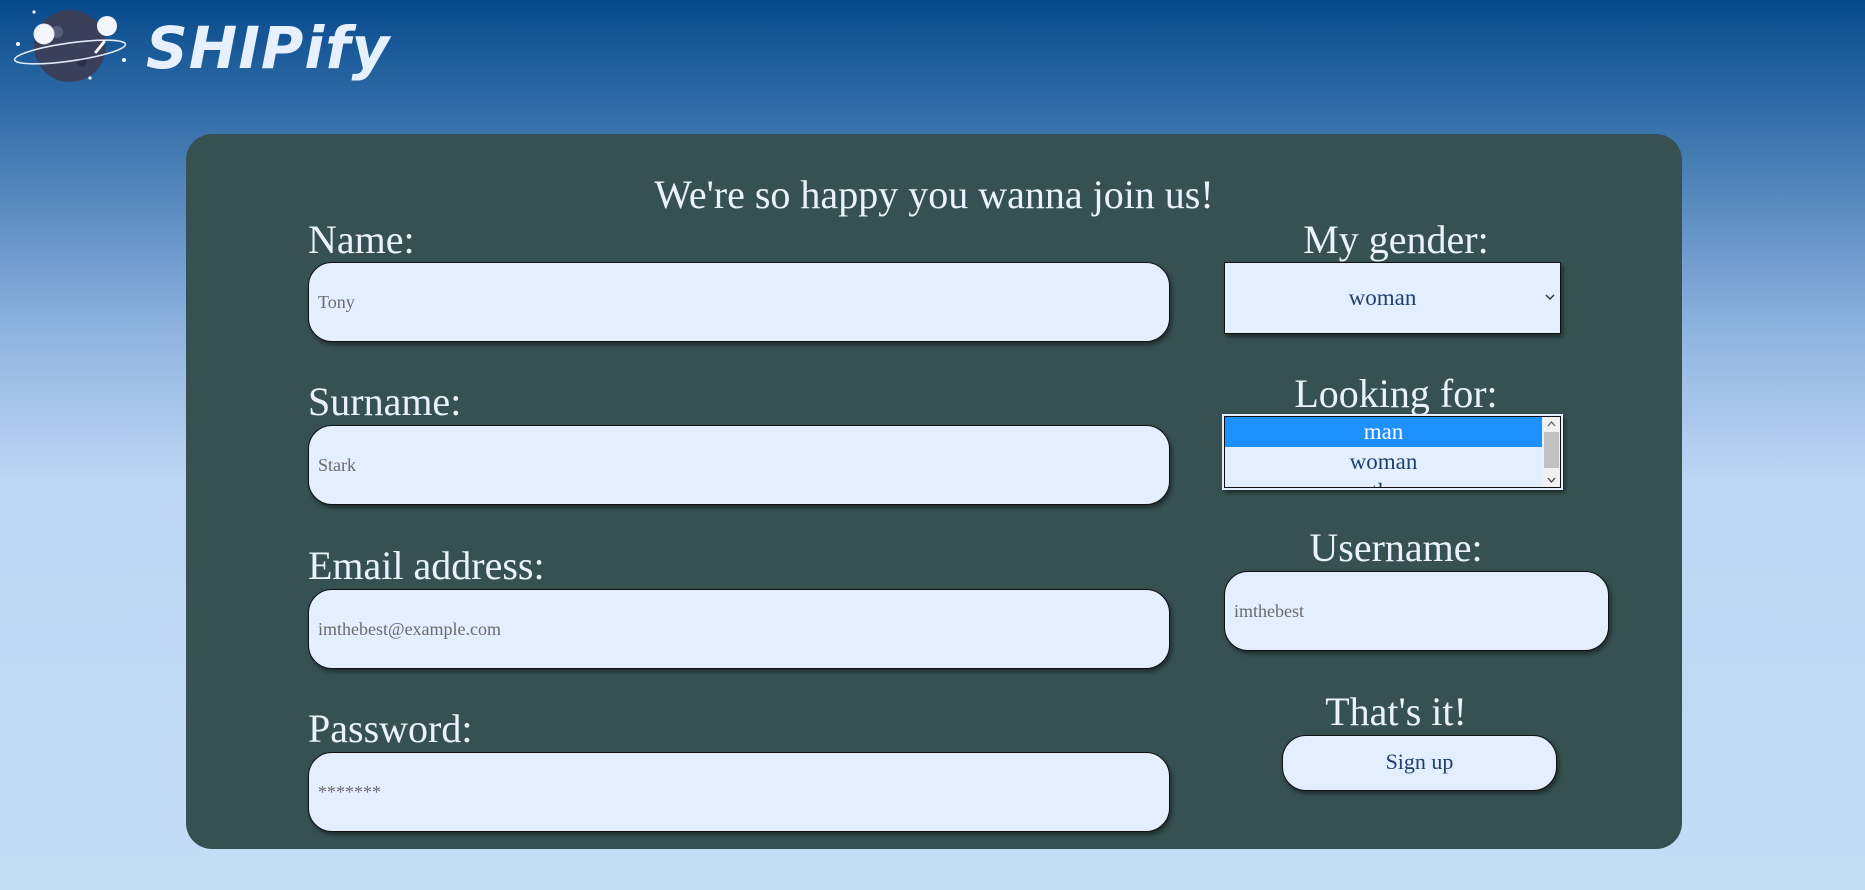 This screenshot has width=1865, height=890. I want to click on scrollbar-thumb, so click(1551, 450).